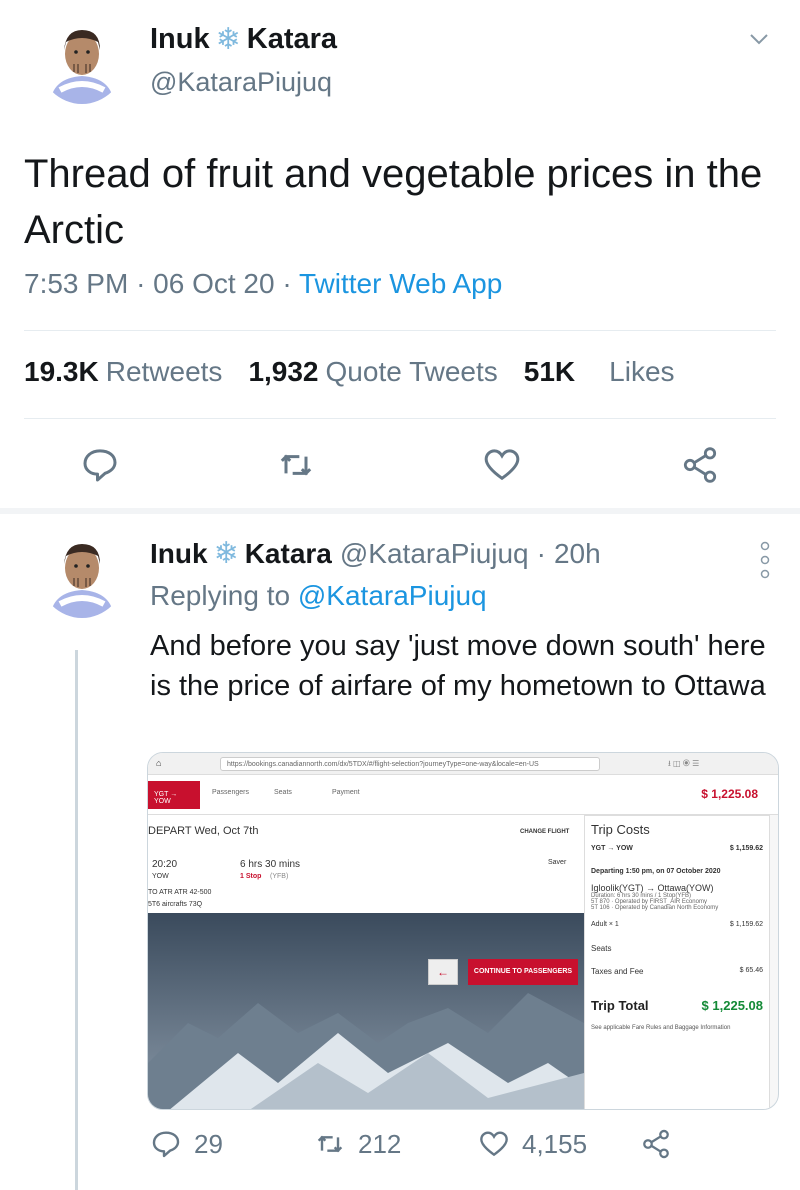  I want to click on flight-info-2: 5T6 aircrafts 73Q, so click(175, 904).